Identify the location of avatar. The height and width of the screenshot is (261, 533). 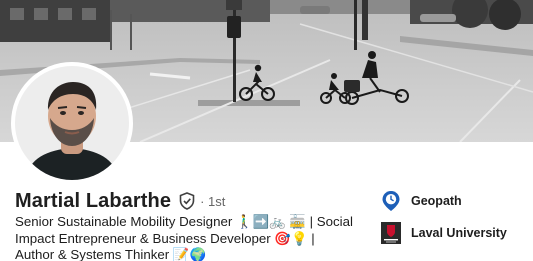
(72, 123).